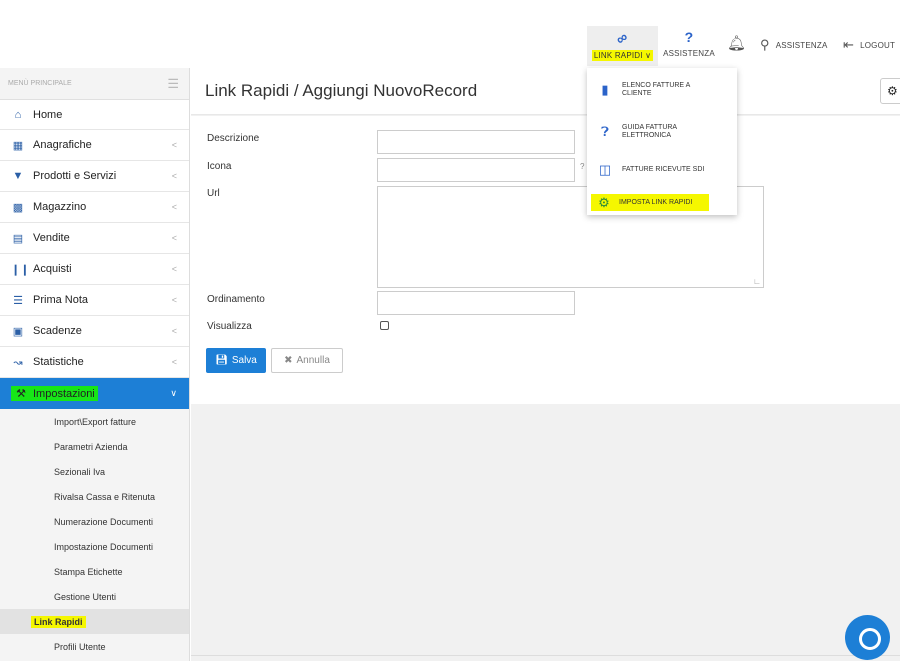  What do you see at coordinates (213, 193) in the screenshot?
I see `url-label: Url` at bounding box center [213, 193].